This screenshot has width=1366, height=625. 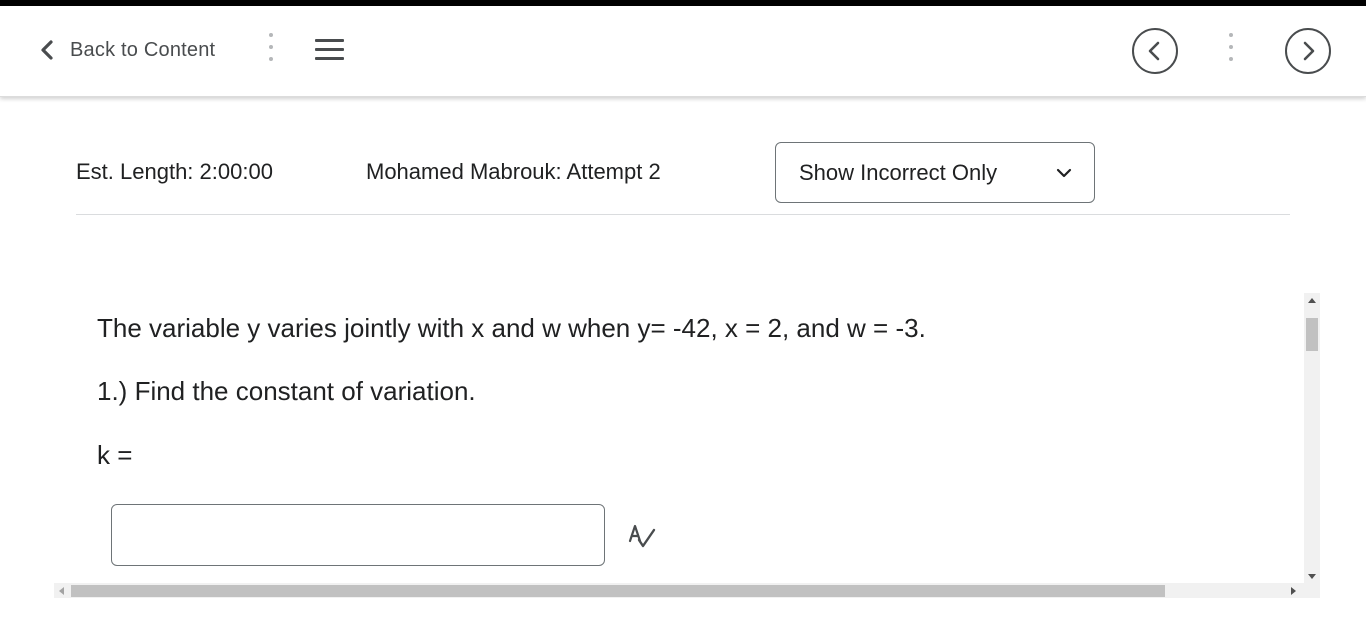 I want to click on attempt-label: Mohamed Mabrouk: Attempt 2, so click(x=513, y=171).